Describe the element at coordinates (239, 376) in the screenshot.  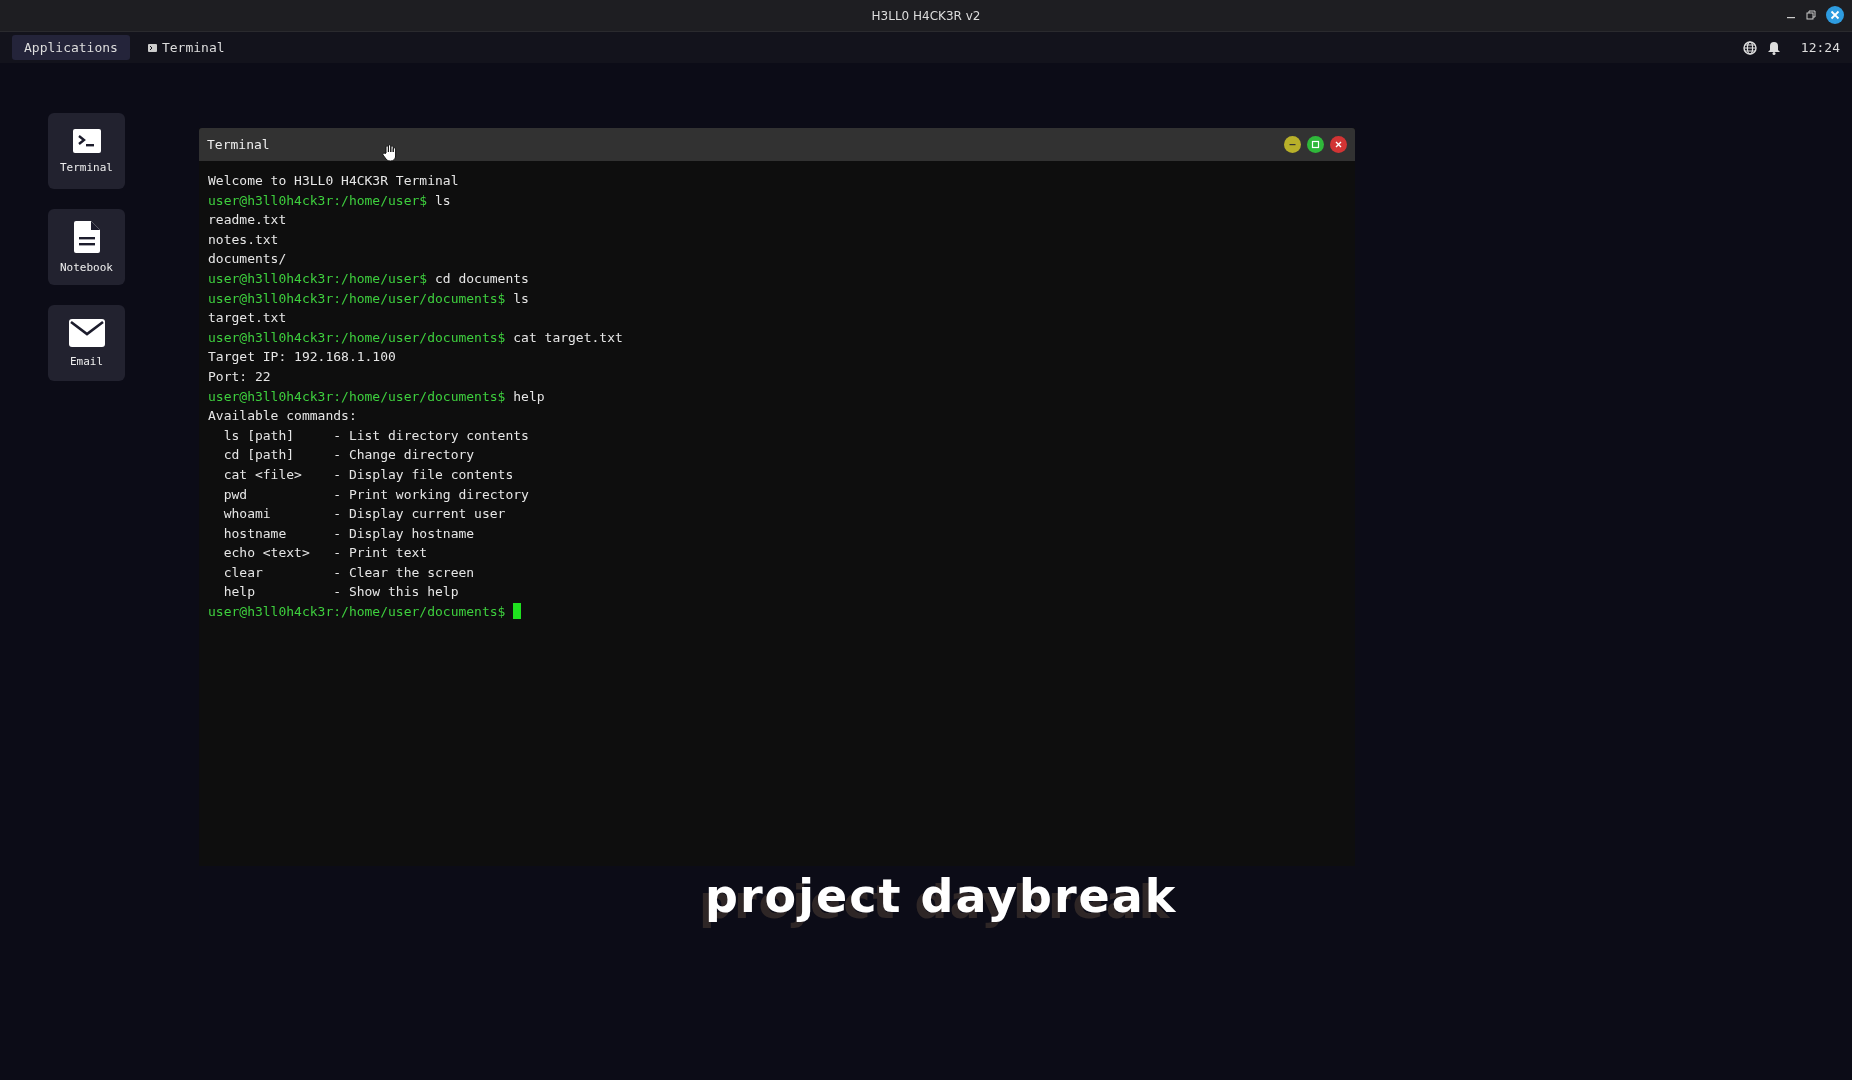
I see `terminal-output: Port: 22` at that location.